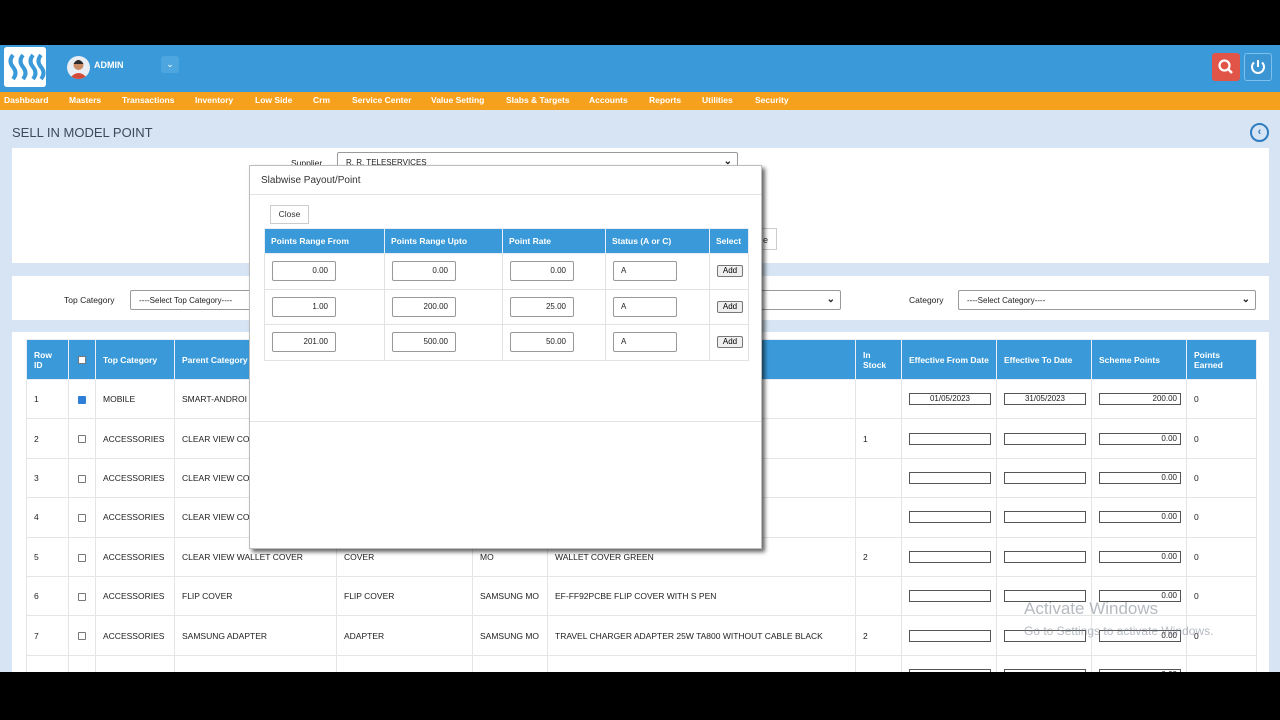 The width and height of the screenshot is (1280, 720). I want to click on logout-button, so click(1258, 67).